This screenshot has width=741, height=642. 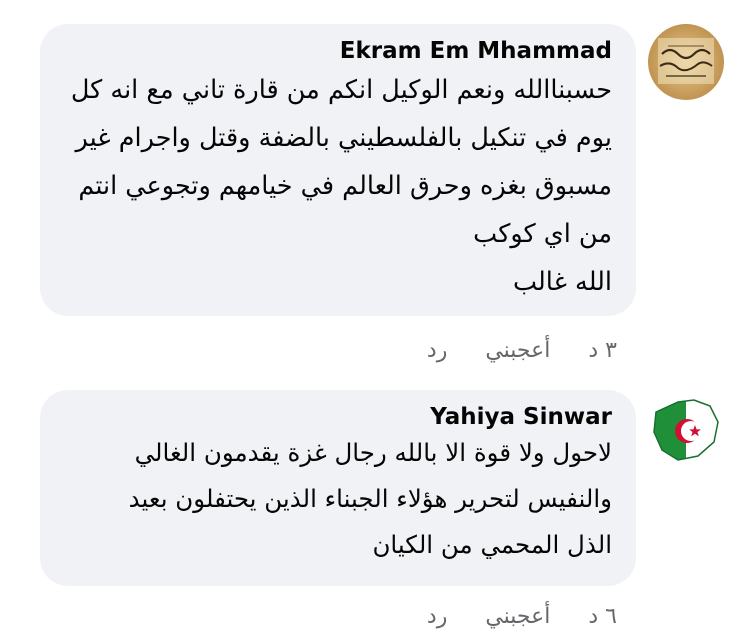 What do you see at coordinates (338, 51) in the screenshot?
I see `comment-author: Ekram Em Mhammad` at bounding box center [338, 51].